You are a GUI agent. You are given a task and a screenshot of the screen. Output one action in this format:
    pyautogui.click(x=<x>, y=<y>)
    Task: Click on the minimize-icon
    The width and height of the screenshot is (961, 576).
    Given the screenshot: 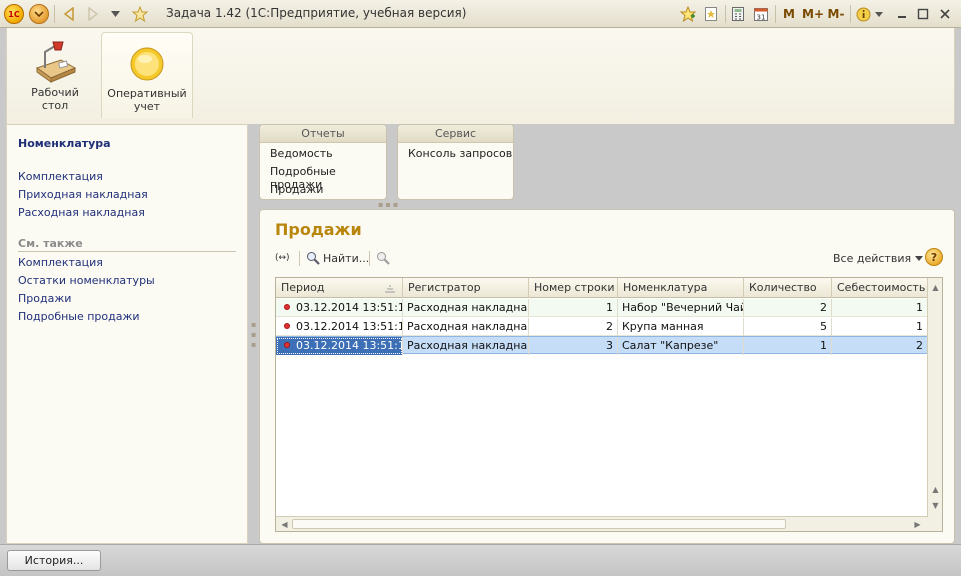 What is the action you would take?
    pyautogui.click(x=902, y=14)
    